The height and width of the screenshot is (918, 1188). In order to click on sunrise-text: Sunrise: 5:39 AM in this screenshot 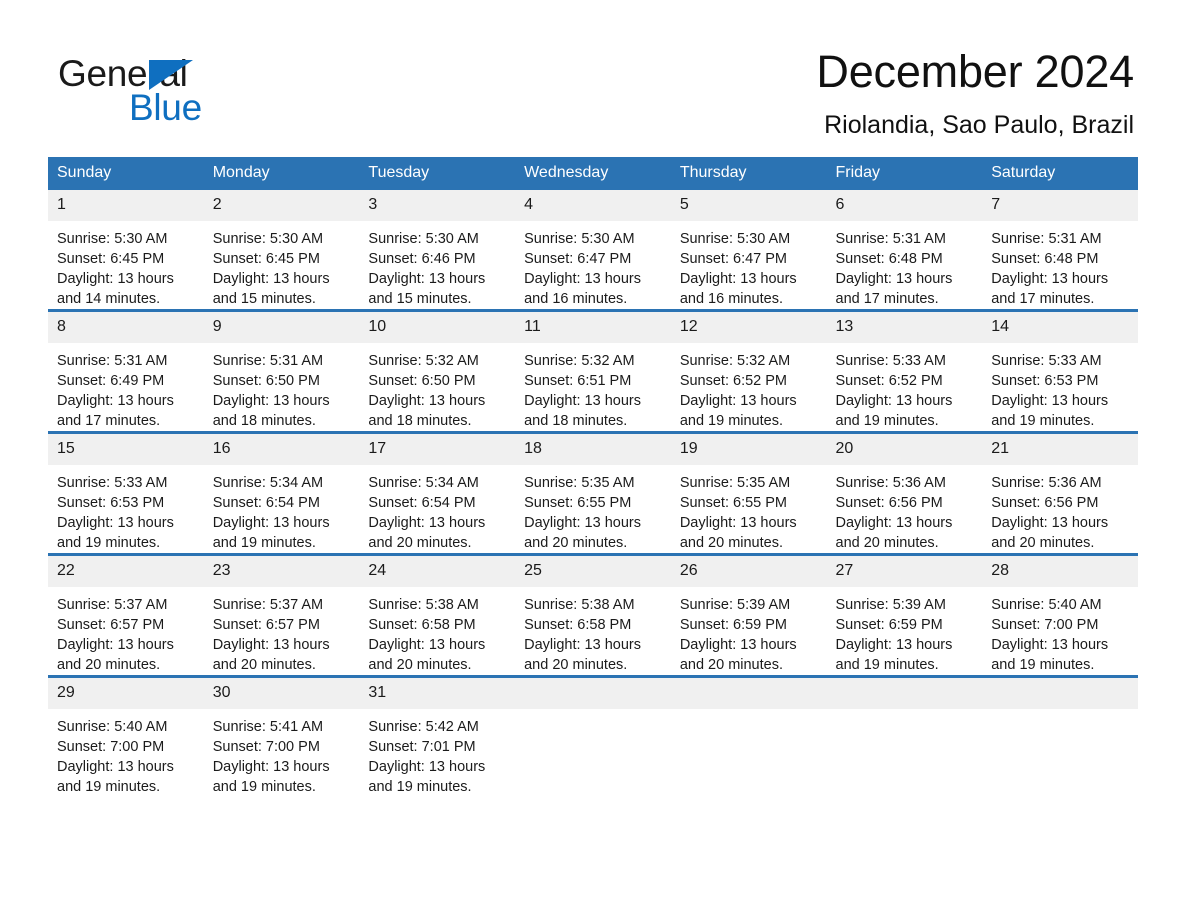, I will do `click(735, 605)`.